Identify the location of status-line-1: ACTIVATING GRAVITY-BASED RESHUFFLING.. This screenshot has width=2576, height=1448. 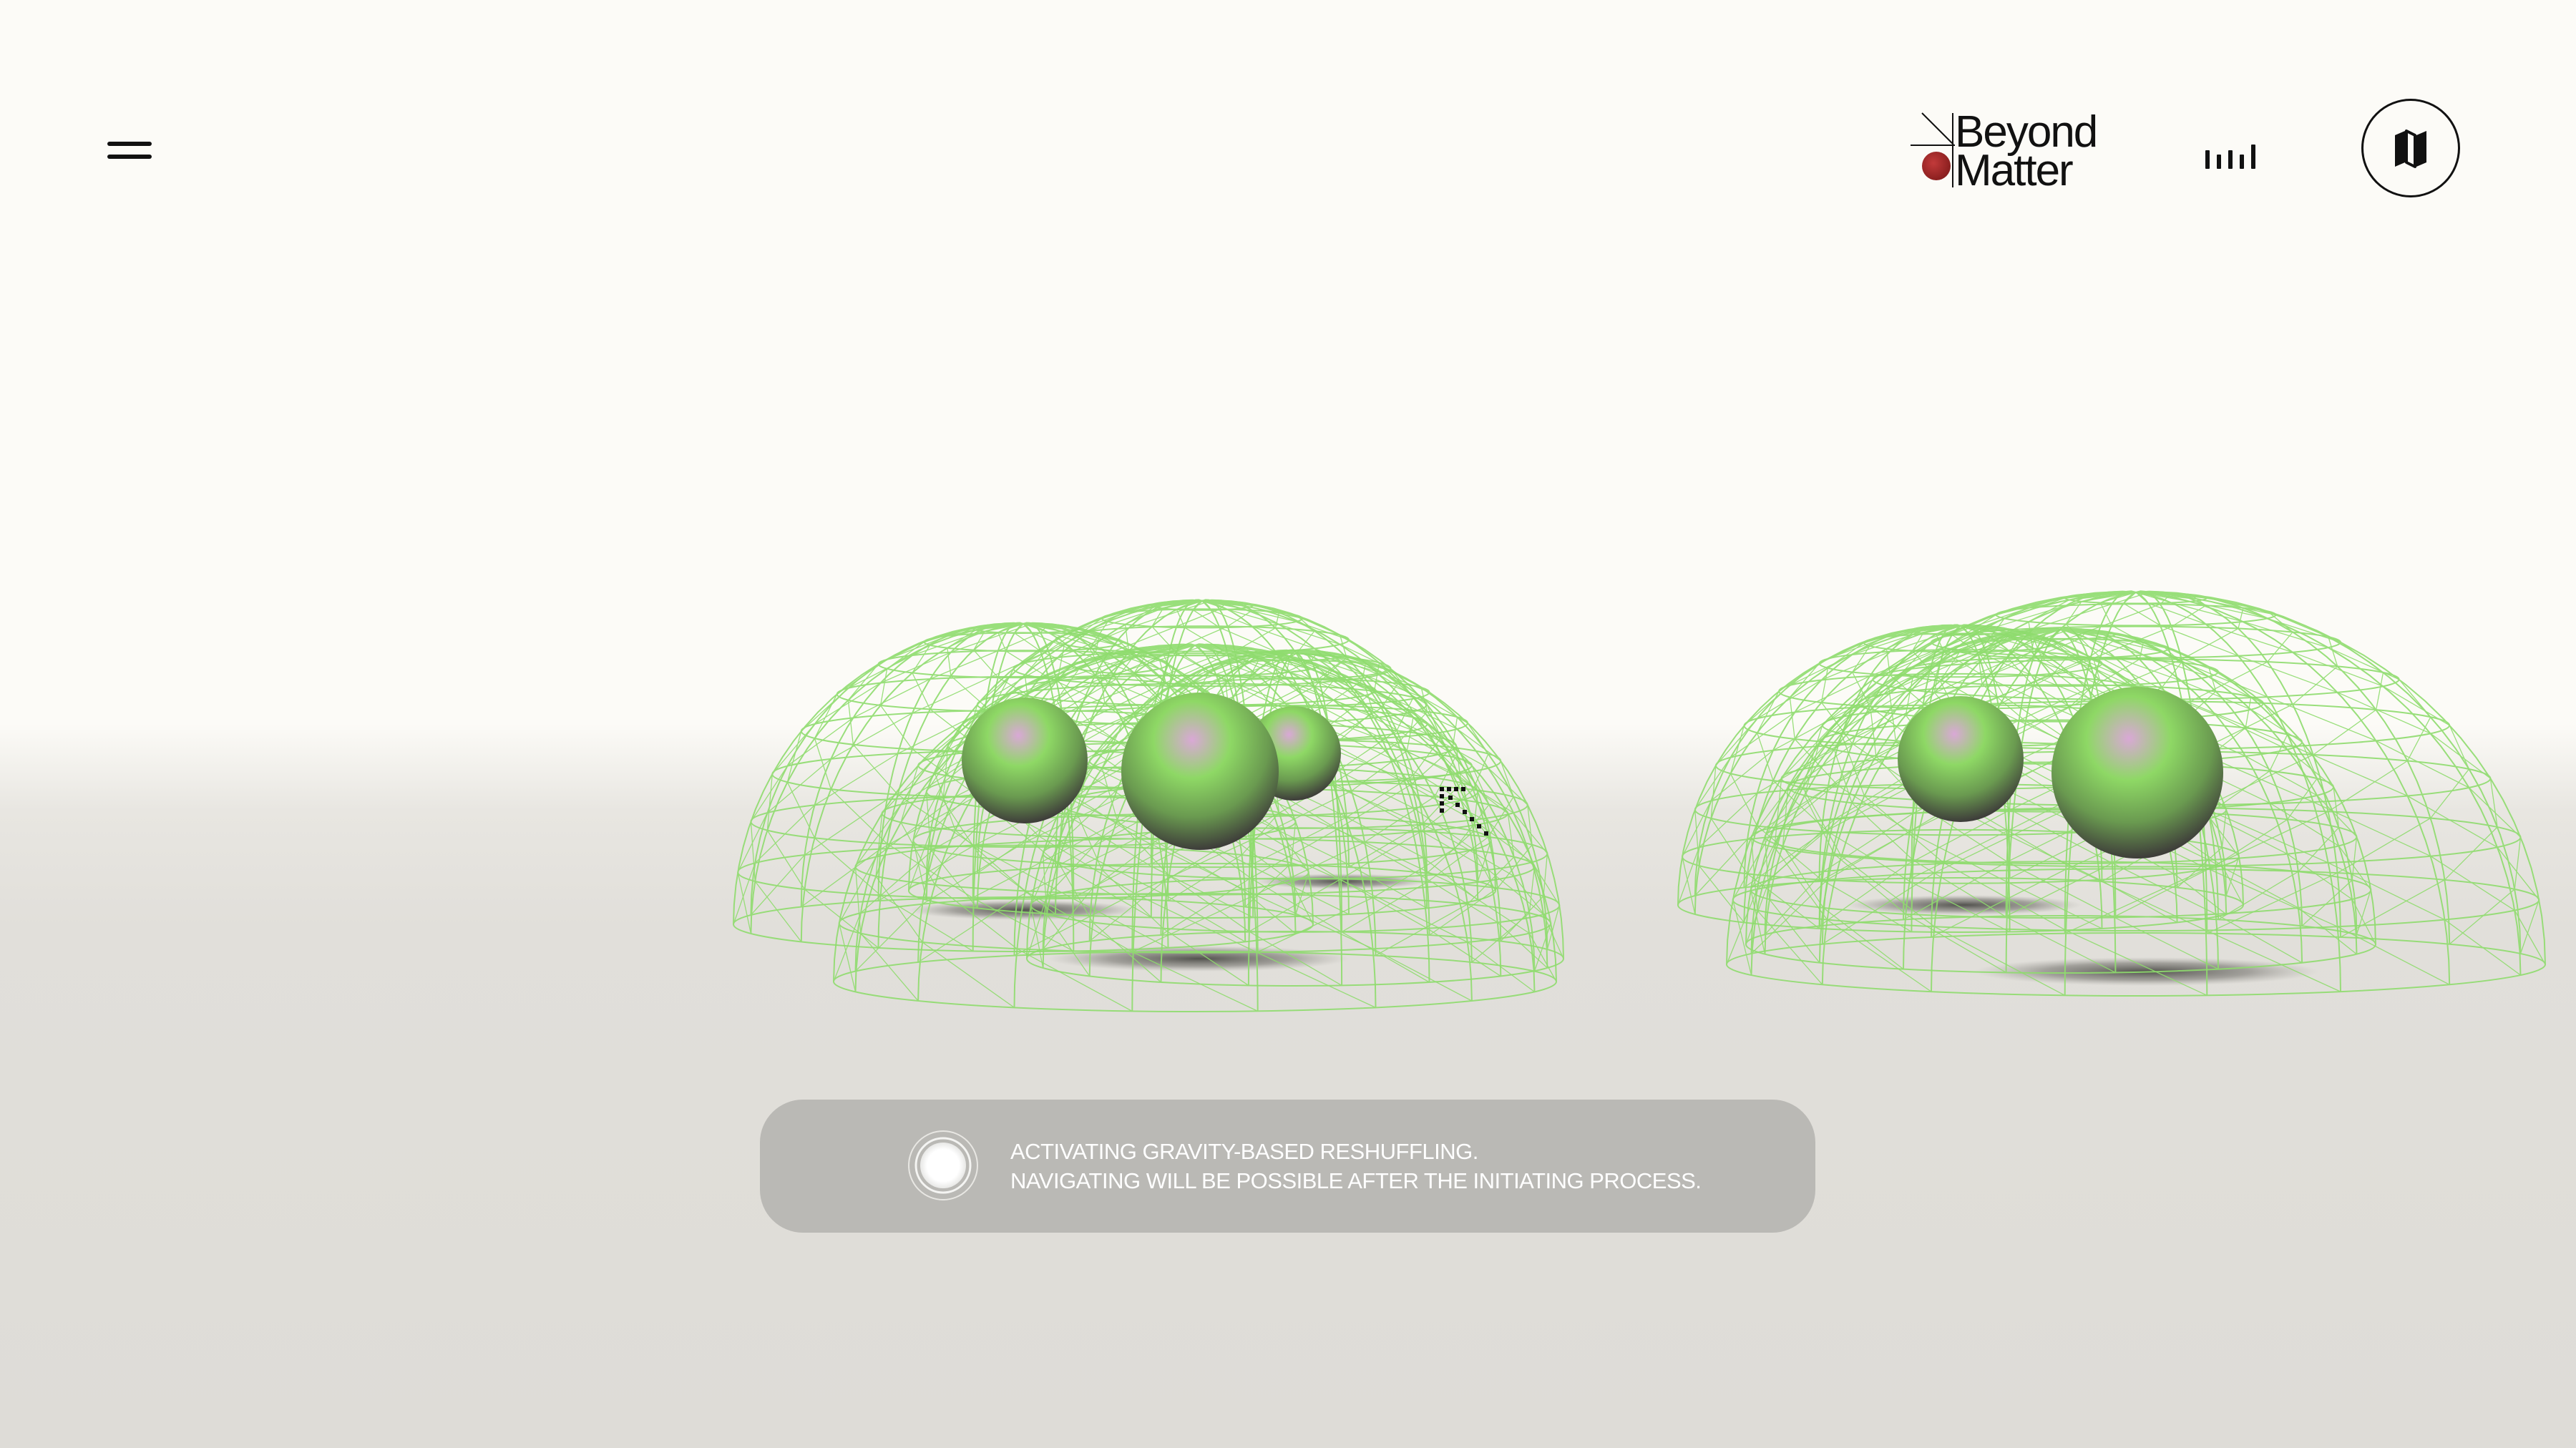
(1244, 1151).